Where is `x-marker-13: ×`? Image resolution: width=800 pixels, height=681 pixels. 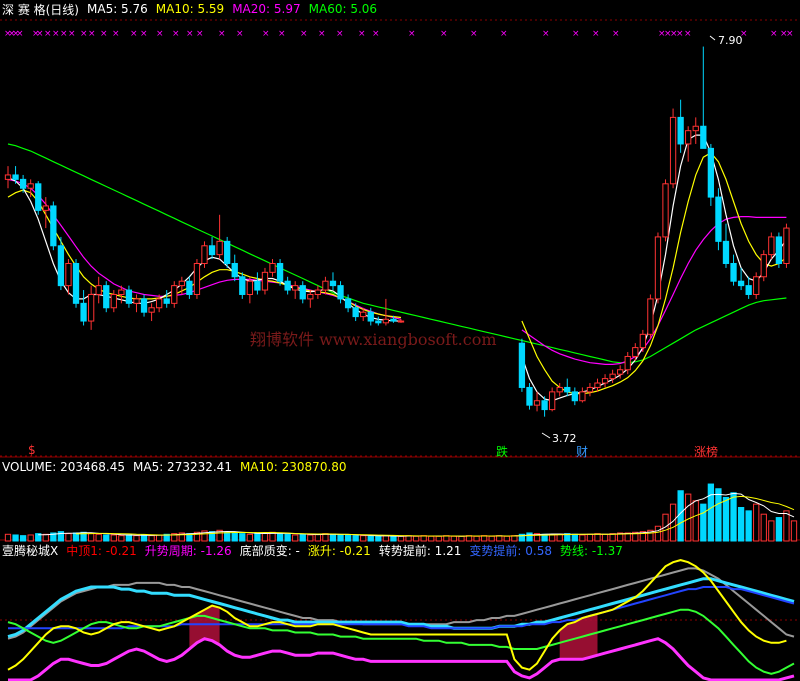 x-marker-13: × is located at coordinates (116, 34).